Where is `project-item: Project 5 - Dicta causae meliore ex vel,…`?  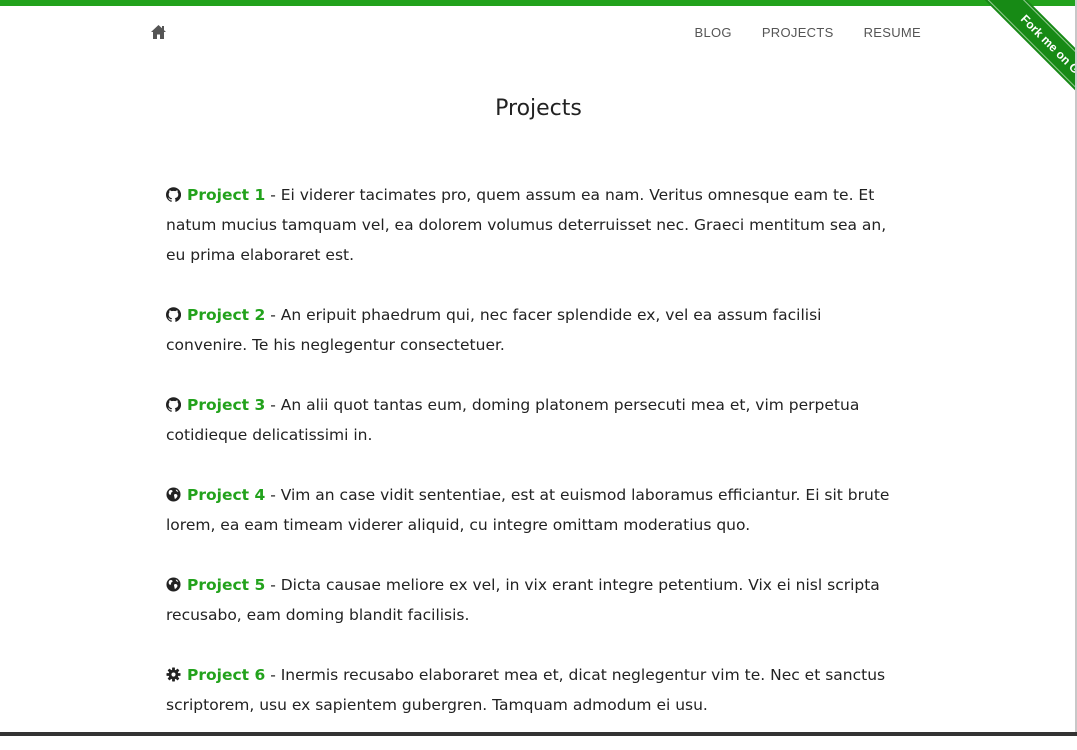
project-item: Project 5 - Dicta causae meliore ex vel,… is located at coordinates (535, 600).